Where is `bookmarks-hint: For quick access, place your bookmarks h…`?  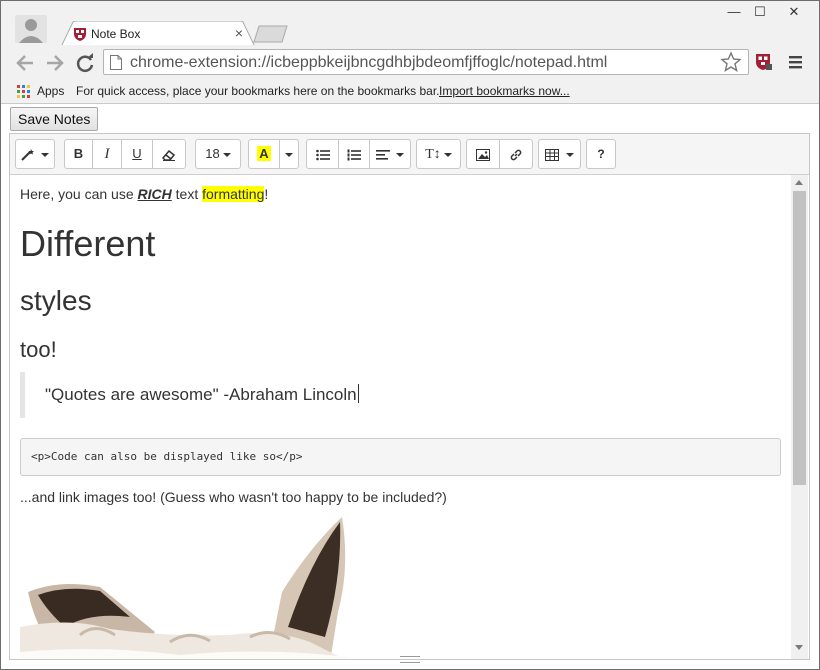 bookmarks-hint: For quick access, place your bookmarks h… is located at coordinates (258, 91).